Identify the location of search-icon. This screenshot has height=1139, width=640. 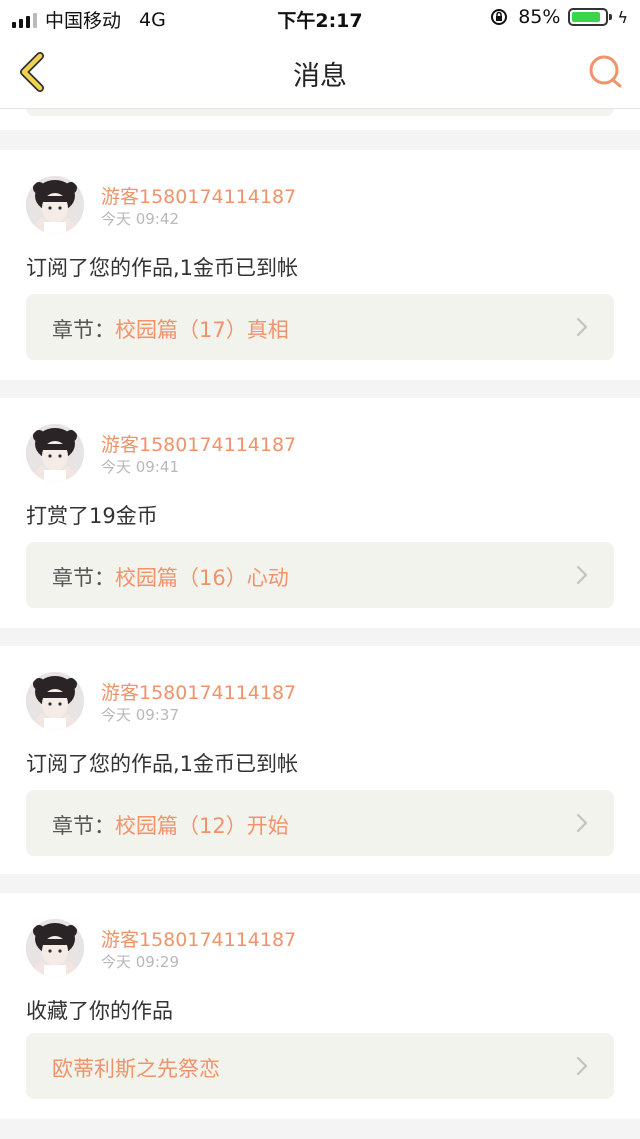
(606, 72).